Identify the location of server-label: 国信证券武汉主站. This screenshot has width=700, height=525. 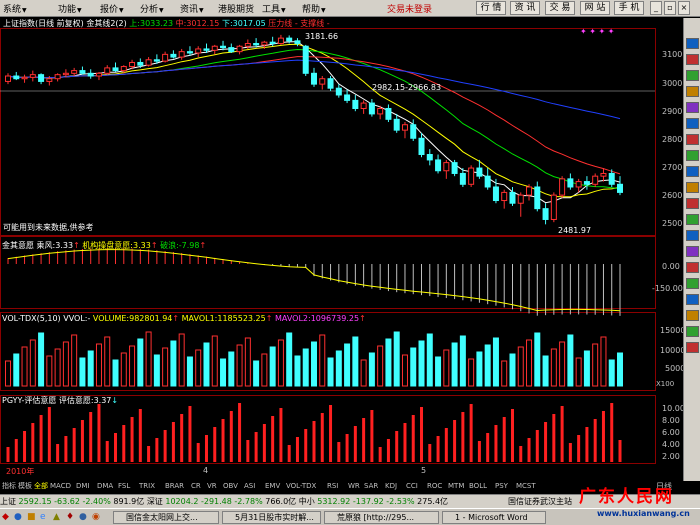
(540, 502).